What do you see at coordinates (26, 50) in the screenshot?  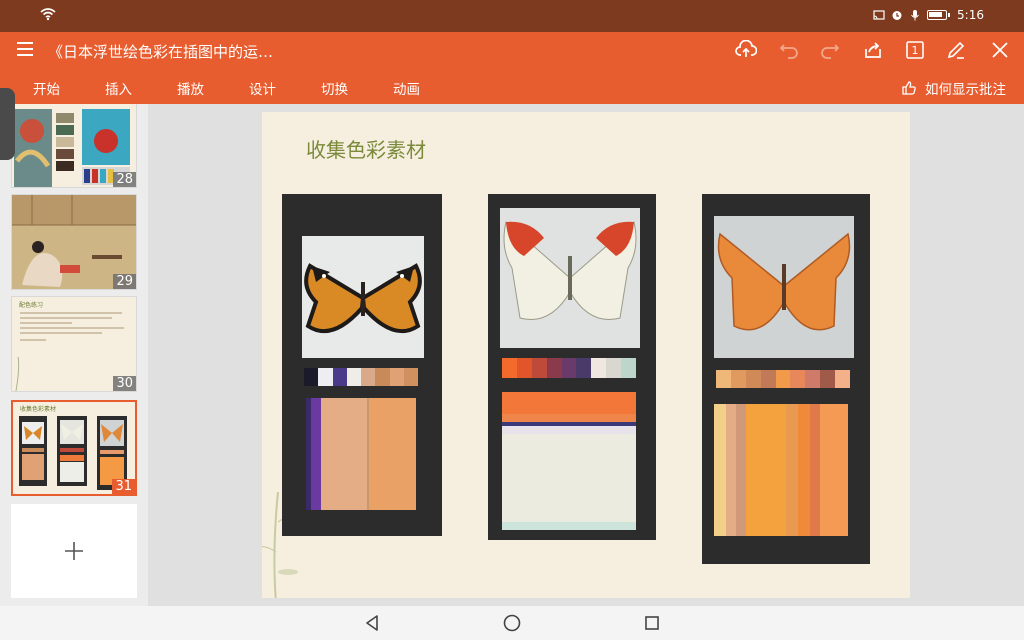 I see `menu-icon` at bounding box center [26, 50].